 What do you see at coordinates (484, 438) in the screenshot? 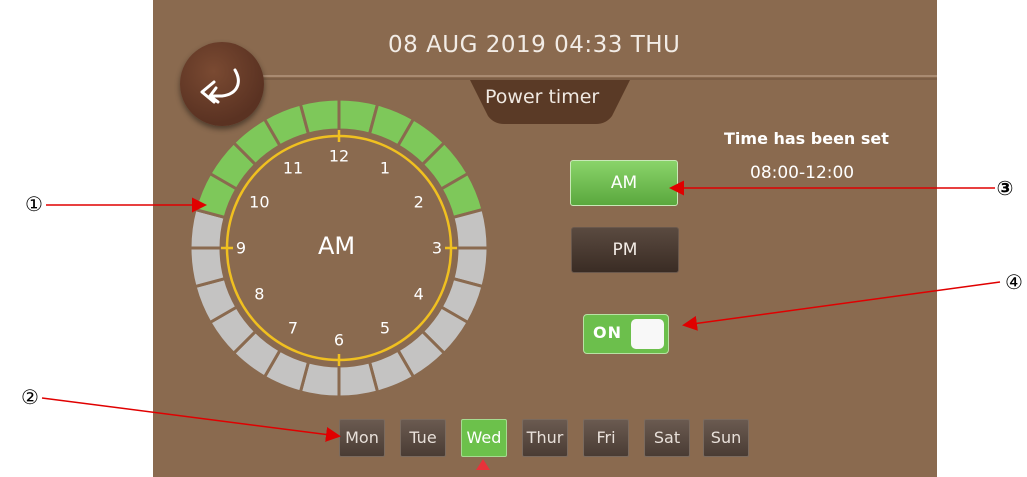
I see `day-button-wed: Wed` at bounding box center [484, 438].